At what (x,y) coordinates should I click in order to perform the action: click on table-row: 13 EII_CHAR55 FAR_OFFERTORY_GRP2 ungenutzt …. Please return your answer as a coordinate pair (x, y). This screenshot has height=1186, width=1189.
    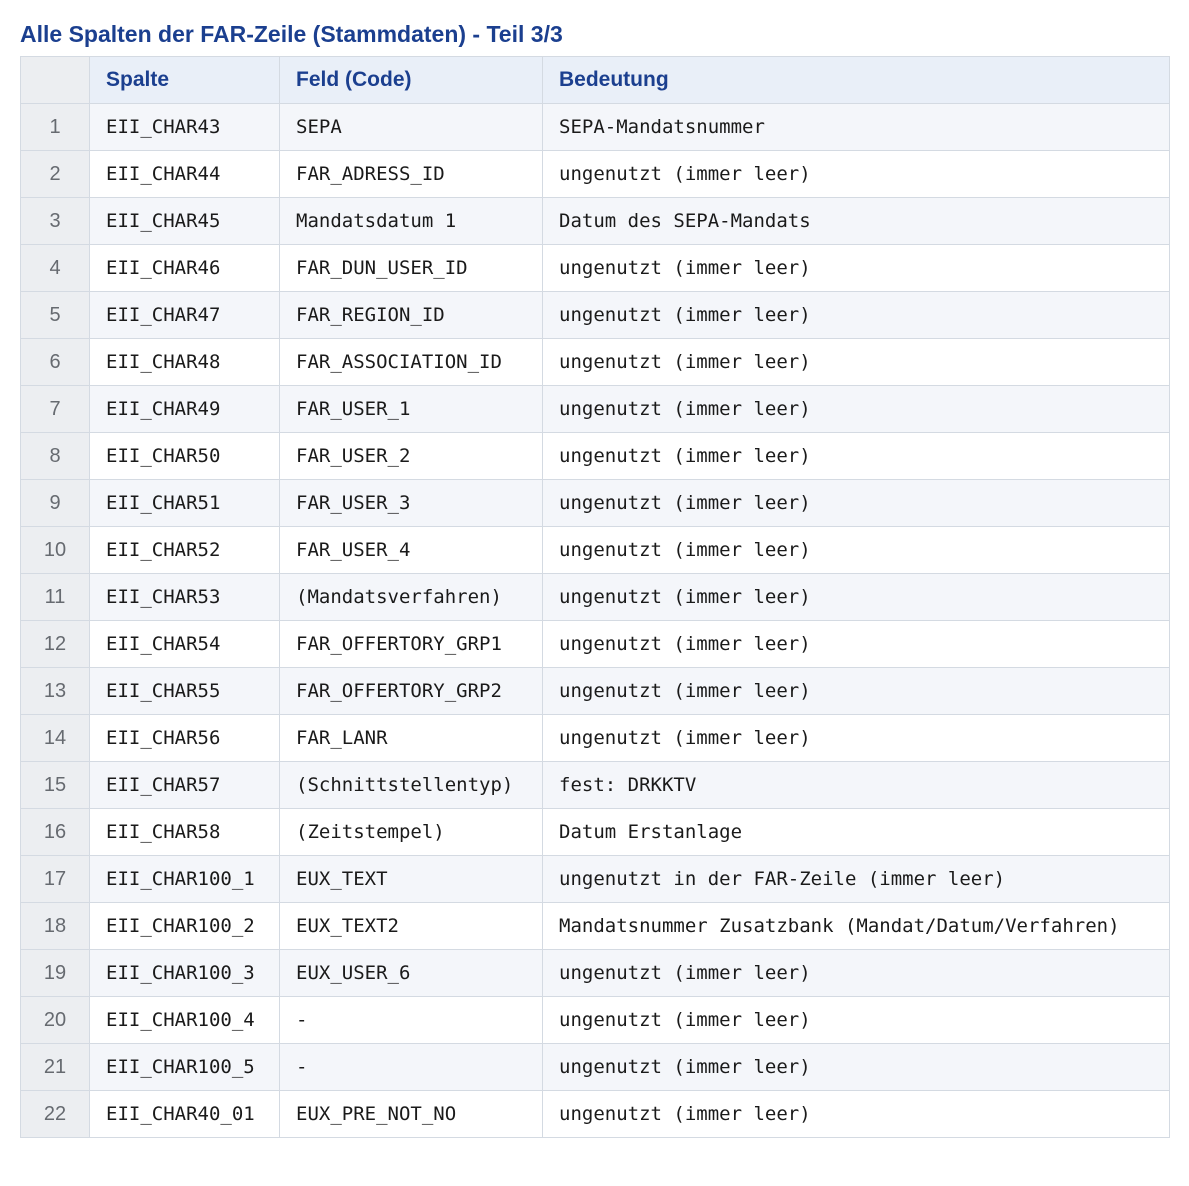
    Looking at the image, I should click on (595, 691).